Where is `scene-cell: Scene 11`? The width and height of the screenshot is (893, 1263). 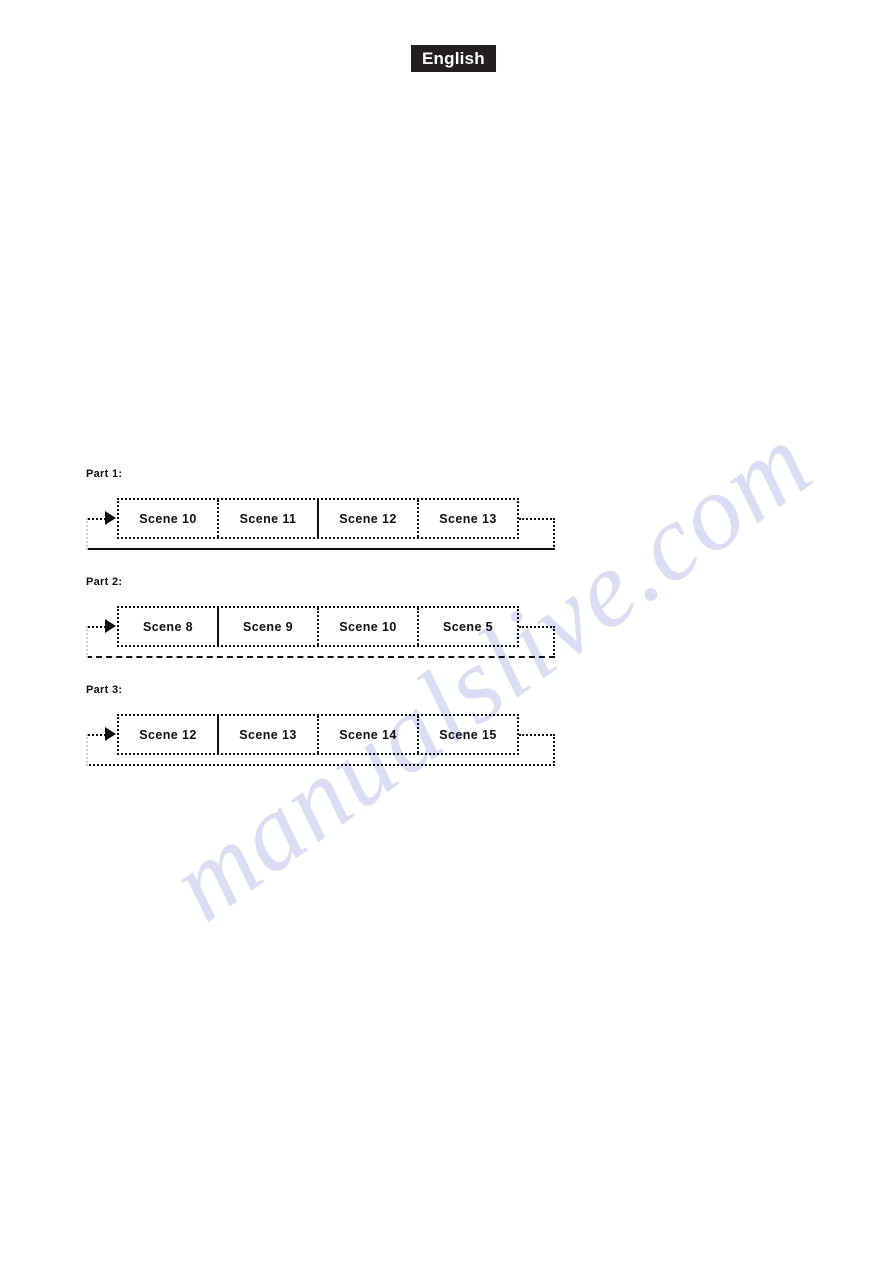 scene-cell: Scene 11 is located at coordinates (269, 518).